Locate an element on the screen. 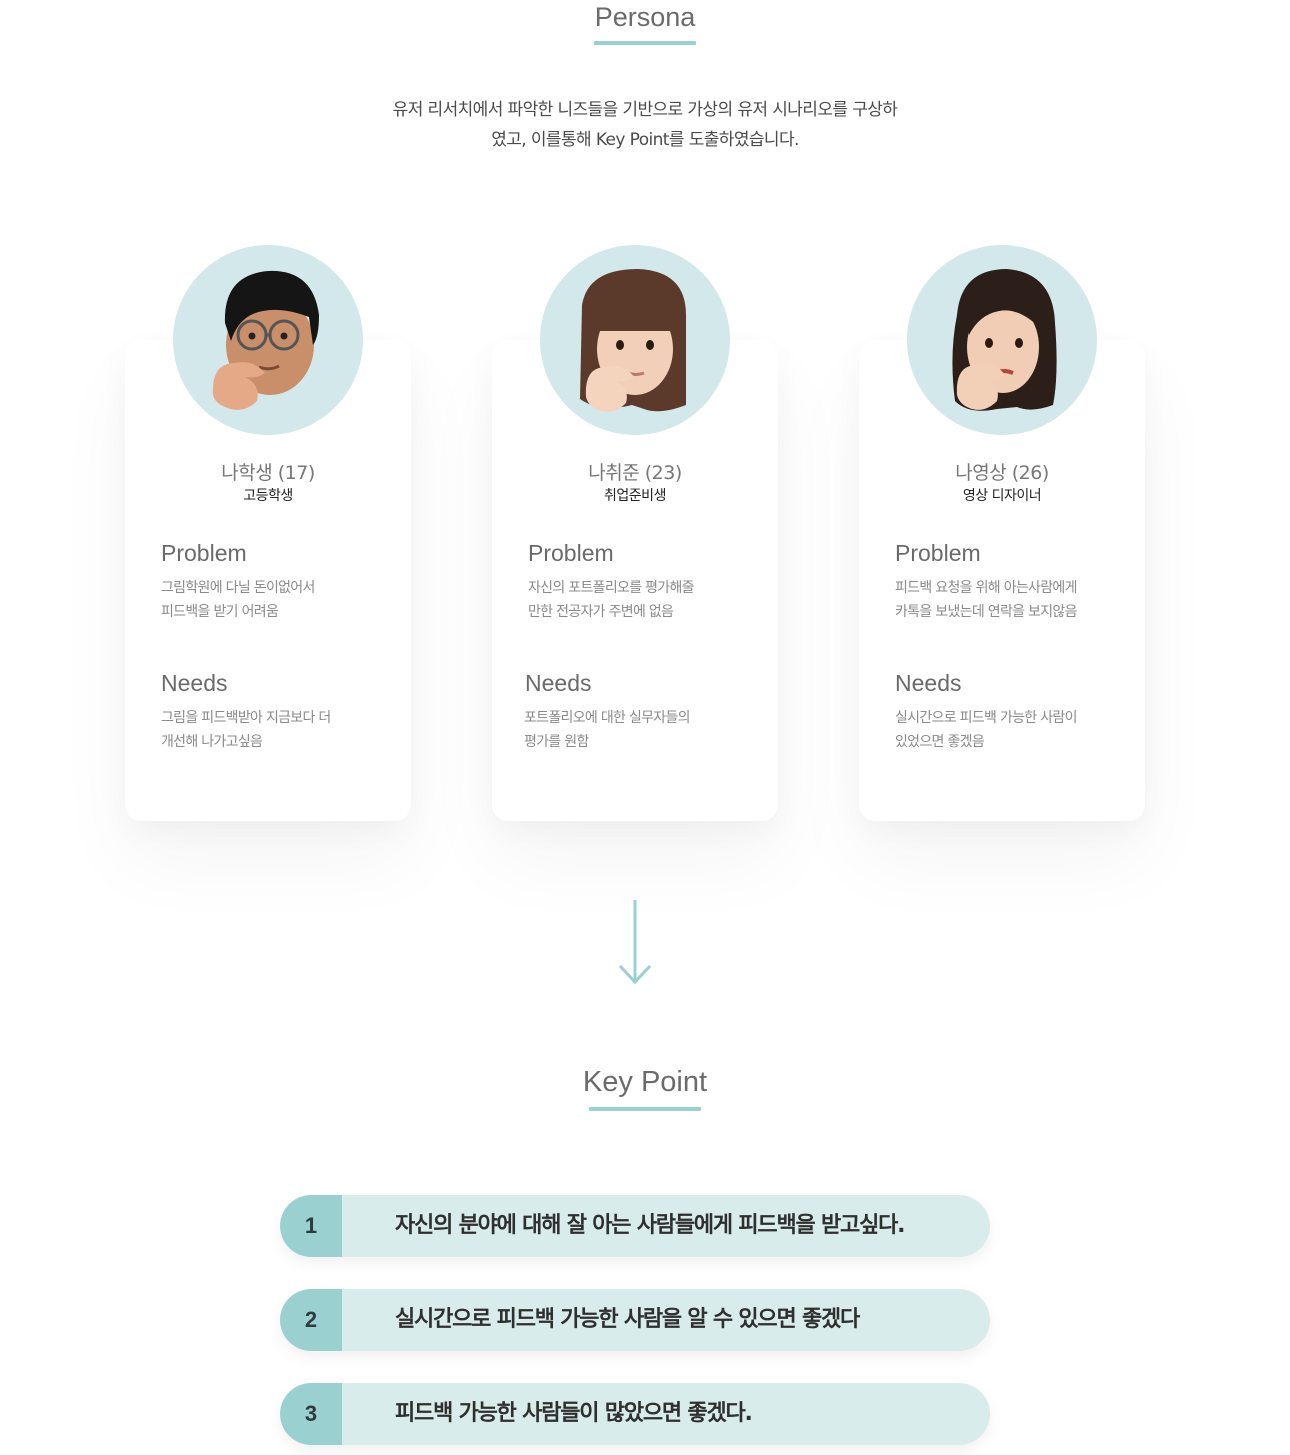 This screenshot has height=1455, width=1290. problem-line: 만한 전공자가 주변에 없음 is located at coordinates (601, 612).